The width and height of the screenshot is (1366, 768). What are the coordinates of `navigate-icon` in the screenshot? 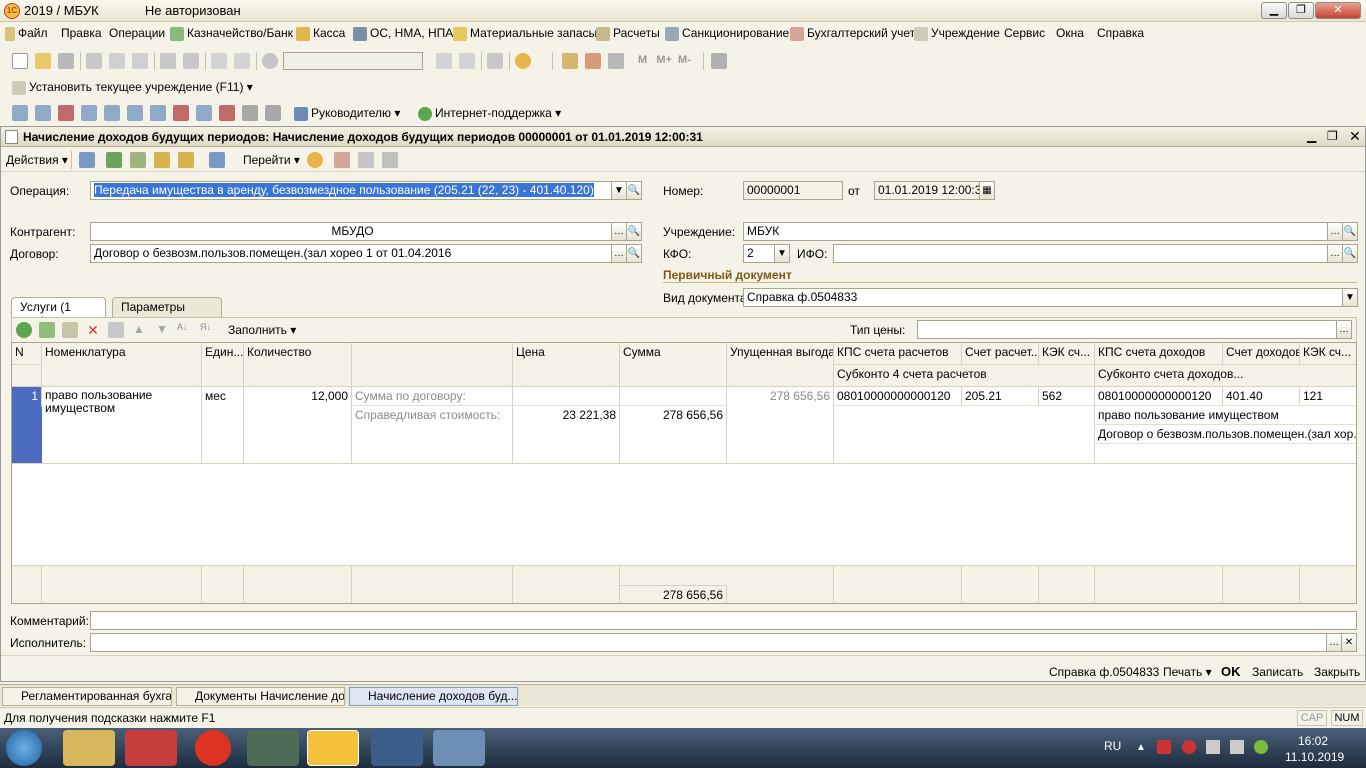 It's located at (217, 160).